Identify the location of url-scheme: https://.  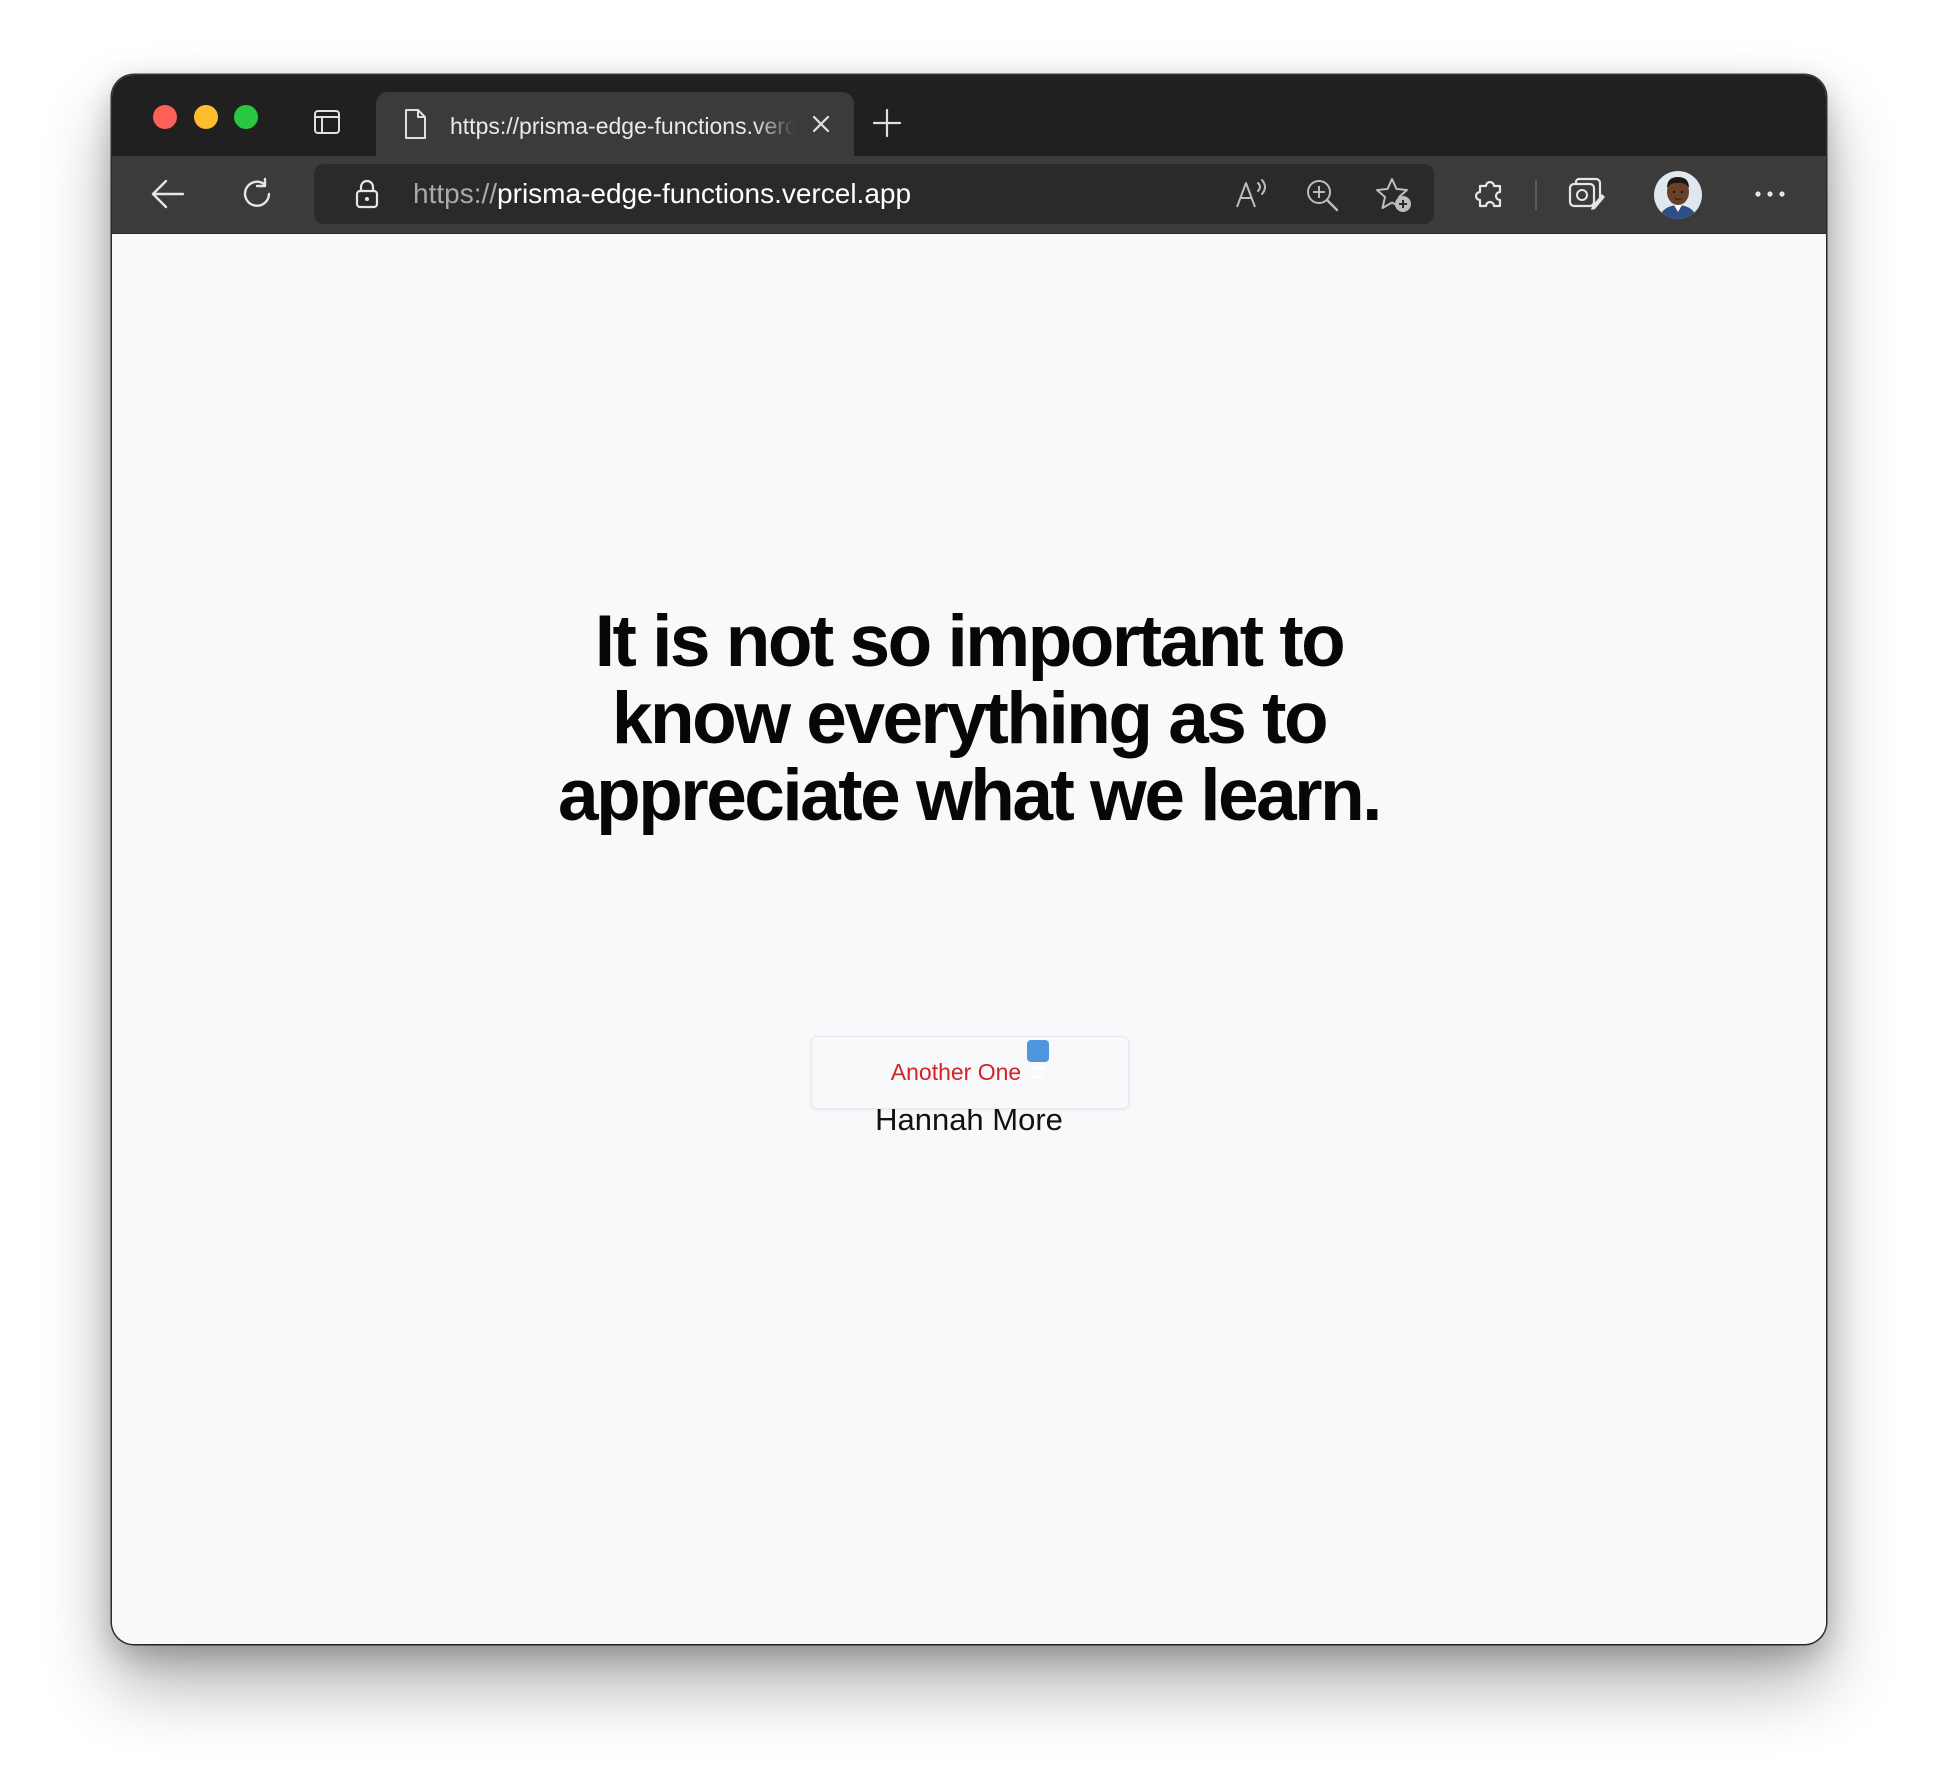
(455, 193).